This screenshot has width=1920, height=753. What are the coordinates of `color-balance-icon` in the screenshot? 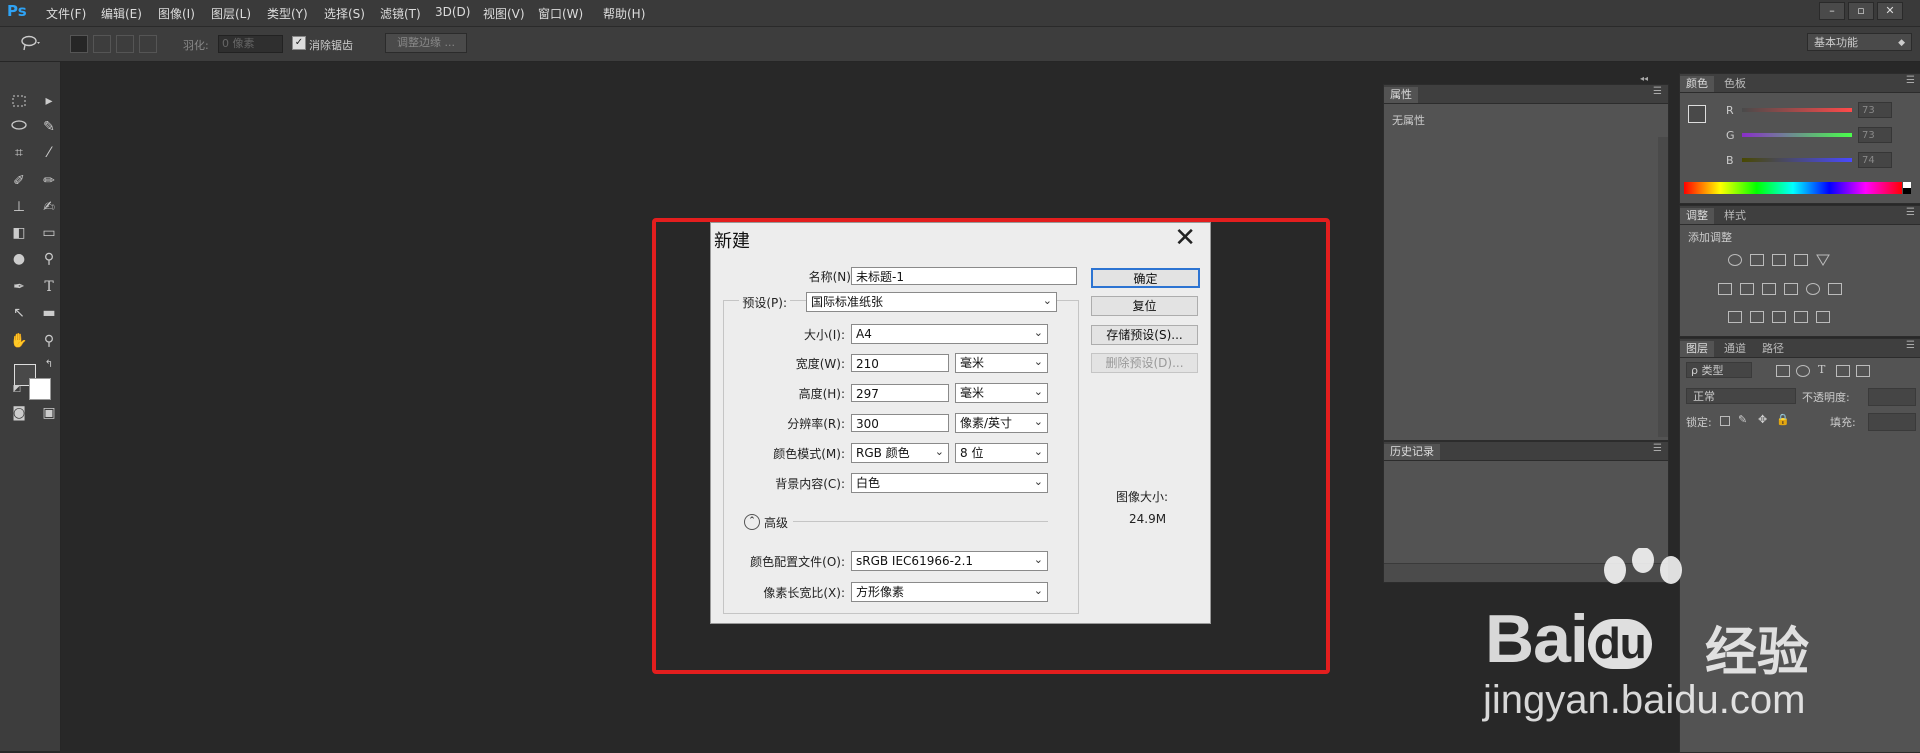 It's located at (1747, 289).